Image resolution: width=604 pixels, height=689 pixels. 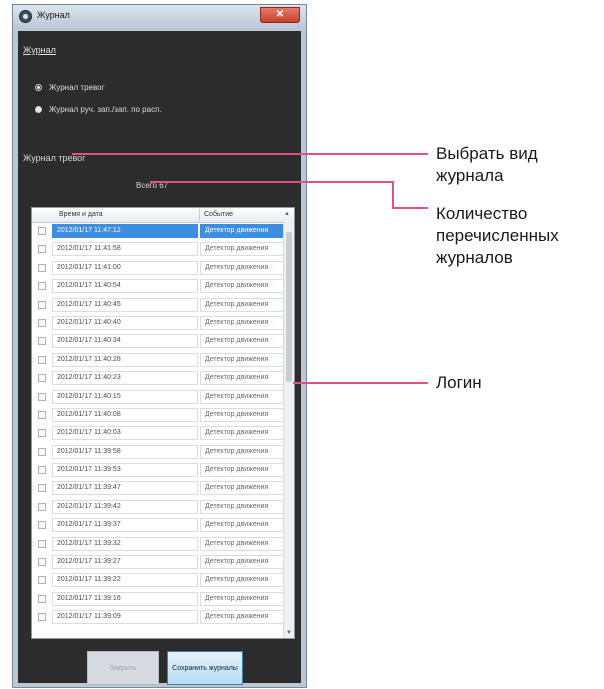 What do you see at coordinates (497, 235) in the screenshot?
I see `callout-count: Количество перечисленных журналов` at bounding box center [497, 235].